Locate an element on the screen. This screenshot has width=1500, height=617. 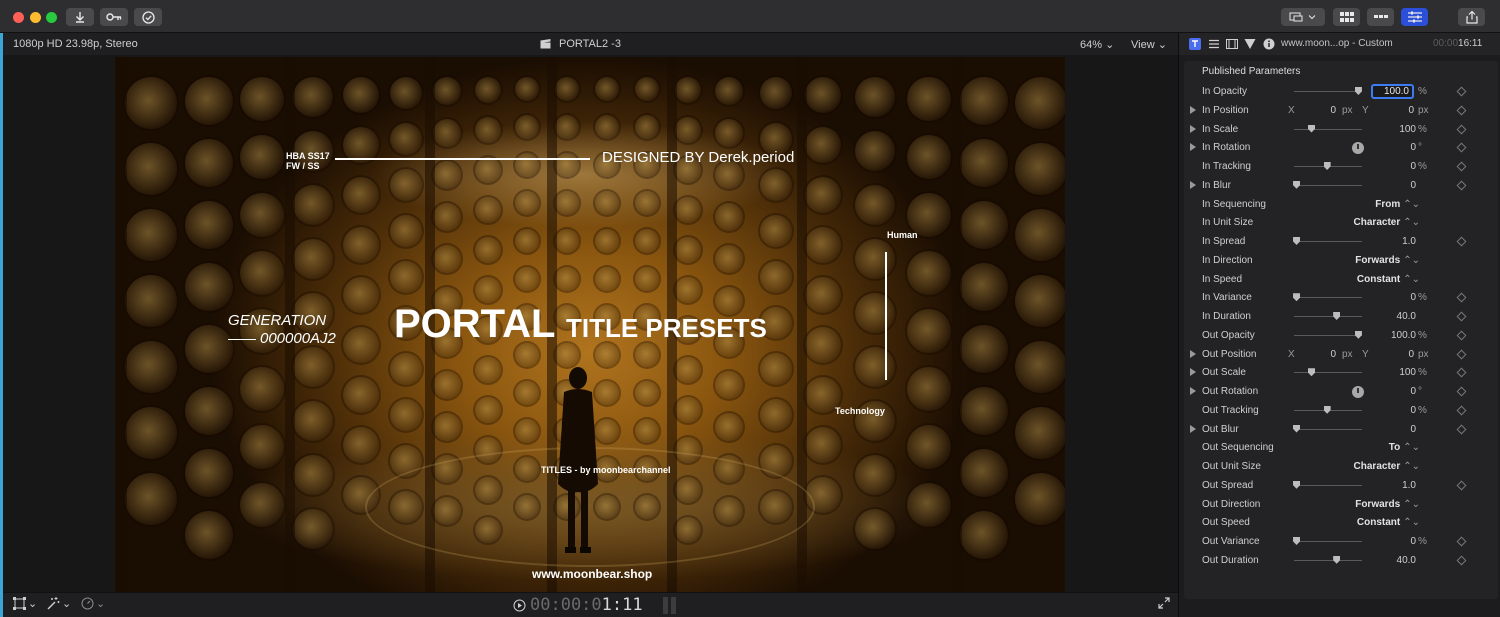
close-window-button is located at coordinates (18, 17).